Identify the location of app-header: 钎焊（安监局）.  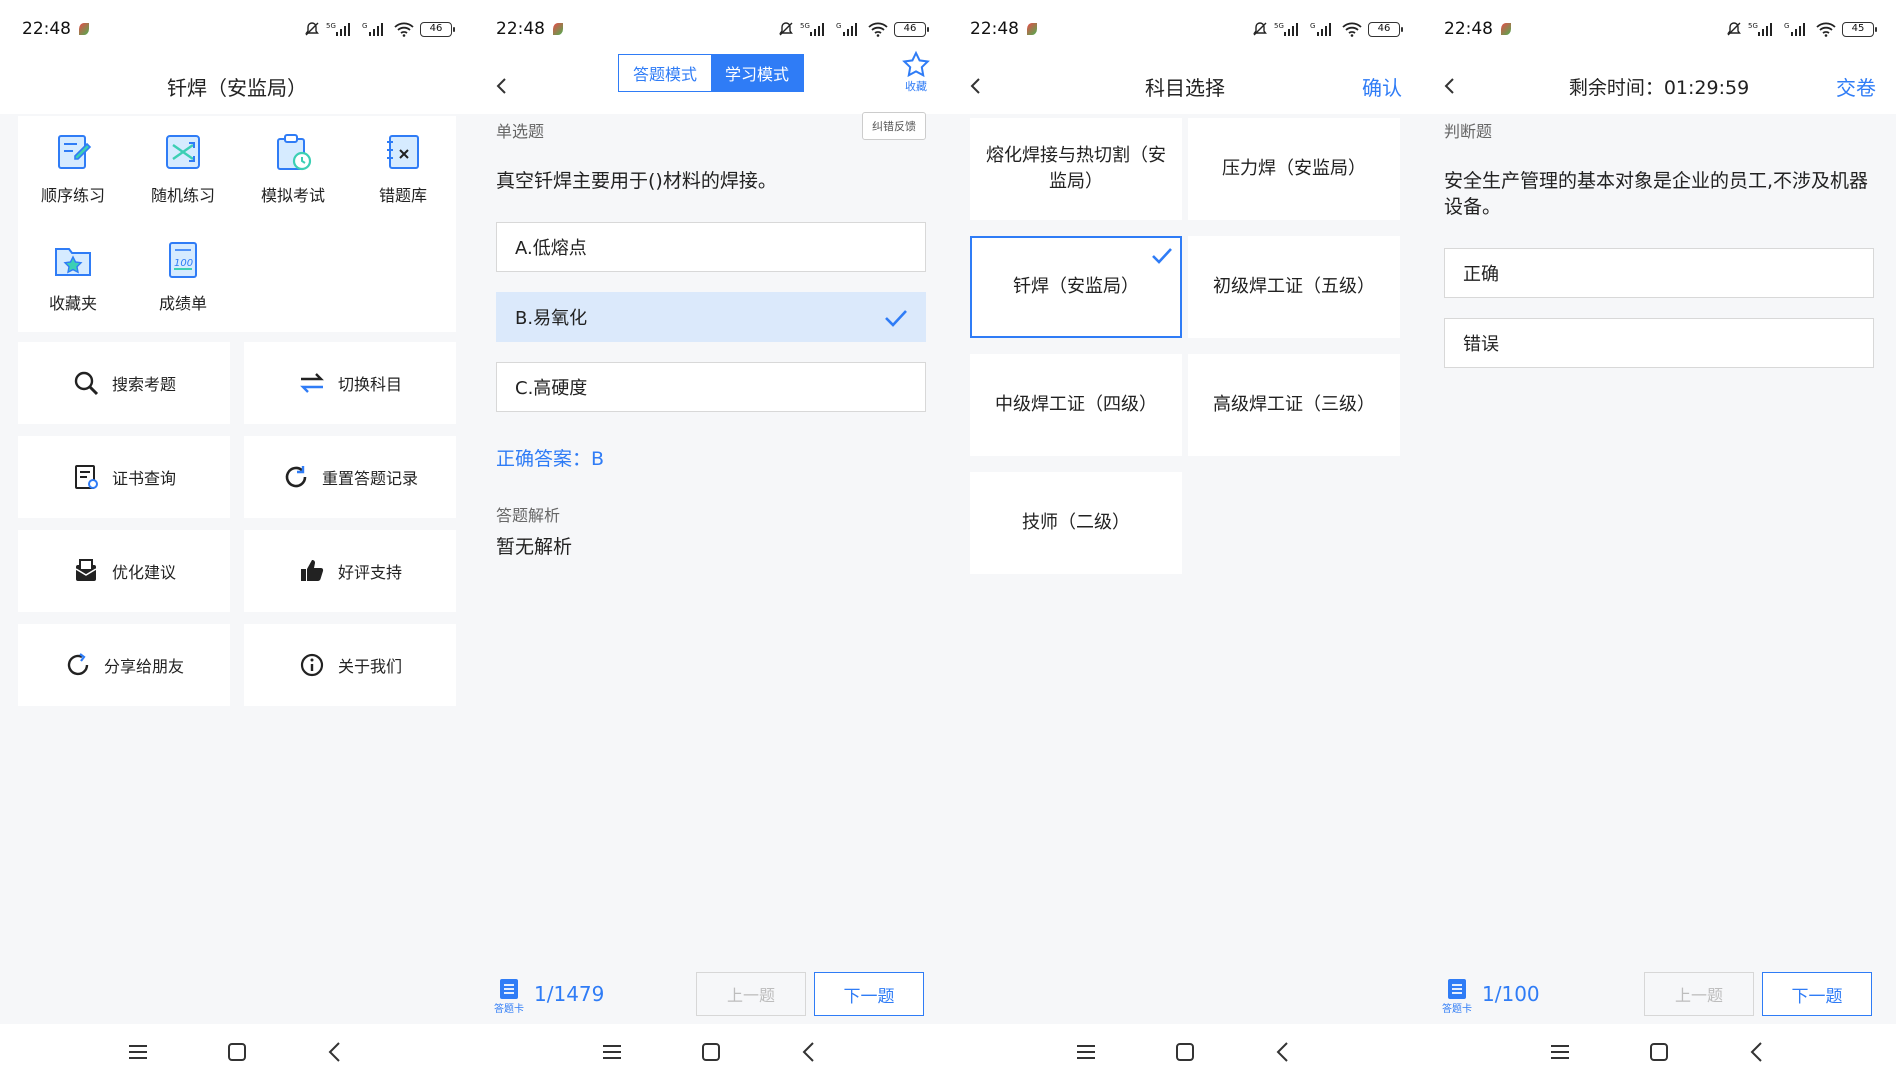
(237, 86).